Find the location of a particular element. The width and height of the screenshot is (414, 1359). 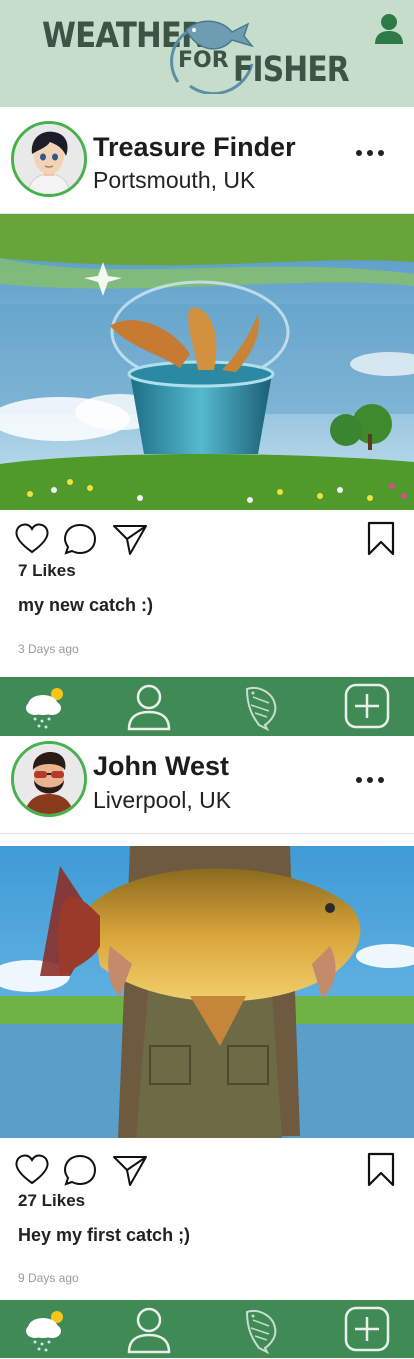

post-header: Treasure Finder Portsmouth, UK is located at coordinates (207, 160).